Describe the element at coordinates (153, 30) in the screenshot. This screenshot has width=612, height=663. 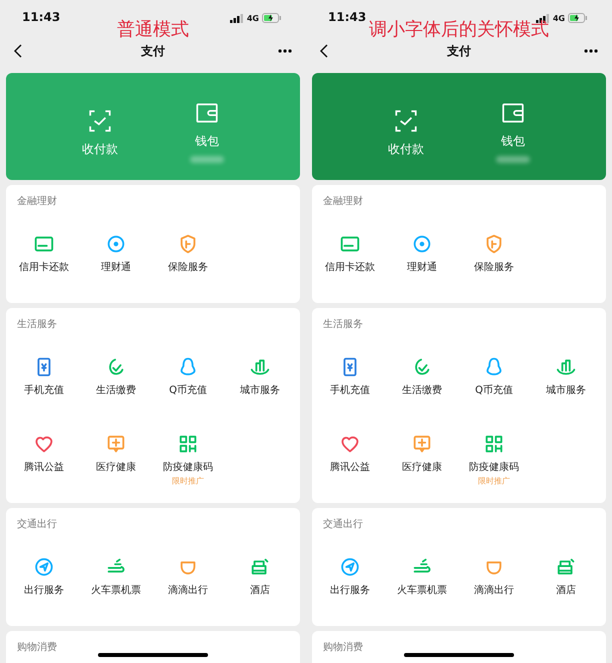
I see `mode-caption: 普通模式` at that location.